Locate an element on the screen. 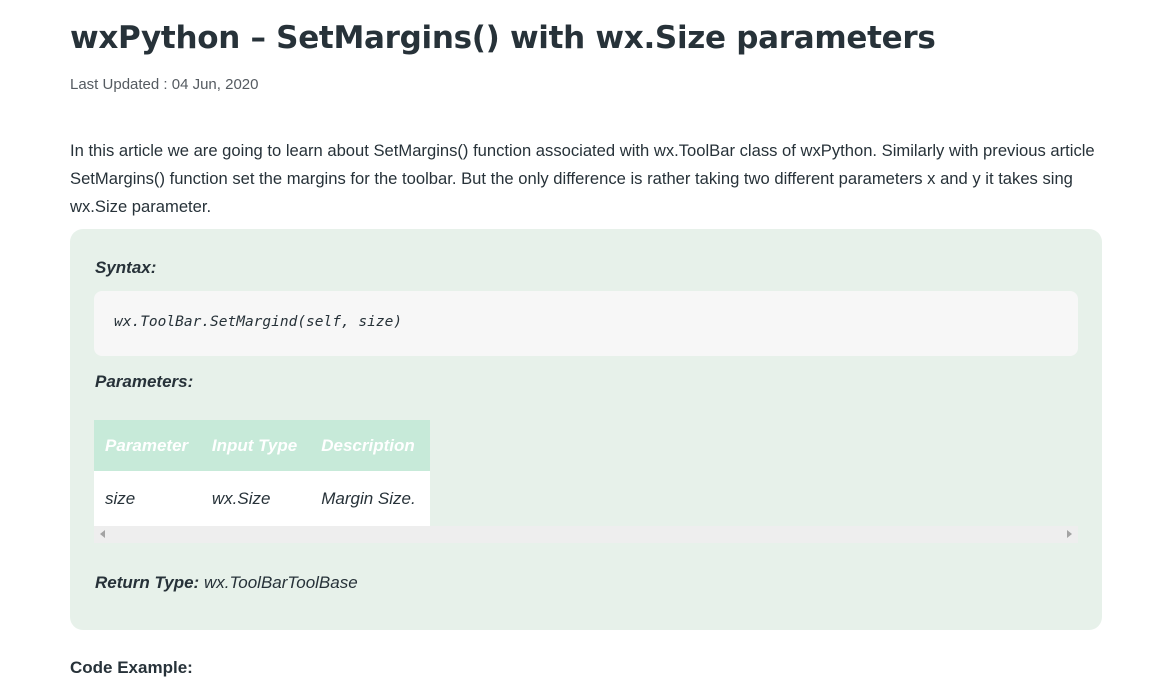 This screenshot has height=690, width=1150. syntax-code-block: wx.ToolBar.SetMargind(self, size) is located at coordinates (586, 323).